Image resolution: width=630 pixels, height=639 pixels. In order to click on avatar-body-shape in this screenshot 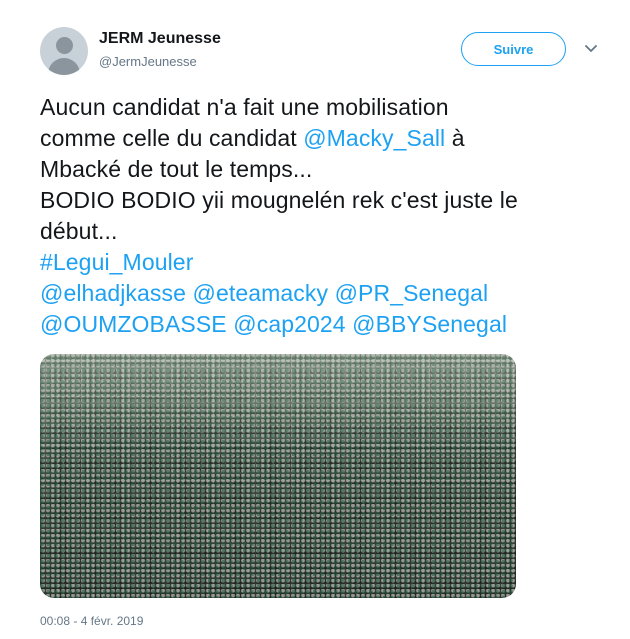, I will do `click(64, 66)`.